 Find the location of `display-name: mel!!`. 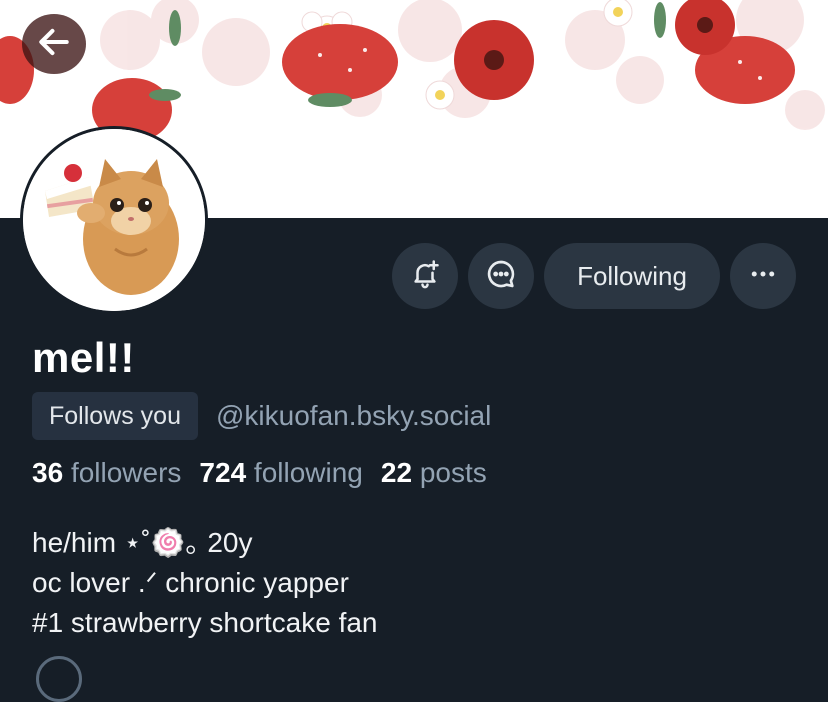

display-name: mel!! is located at coordinates (83, 357).